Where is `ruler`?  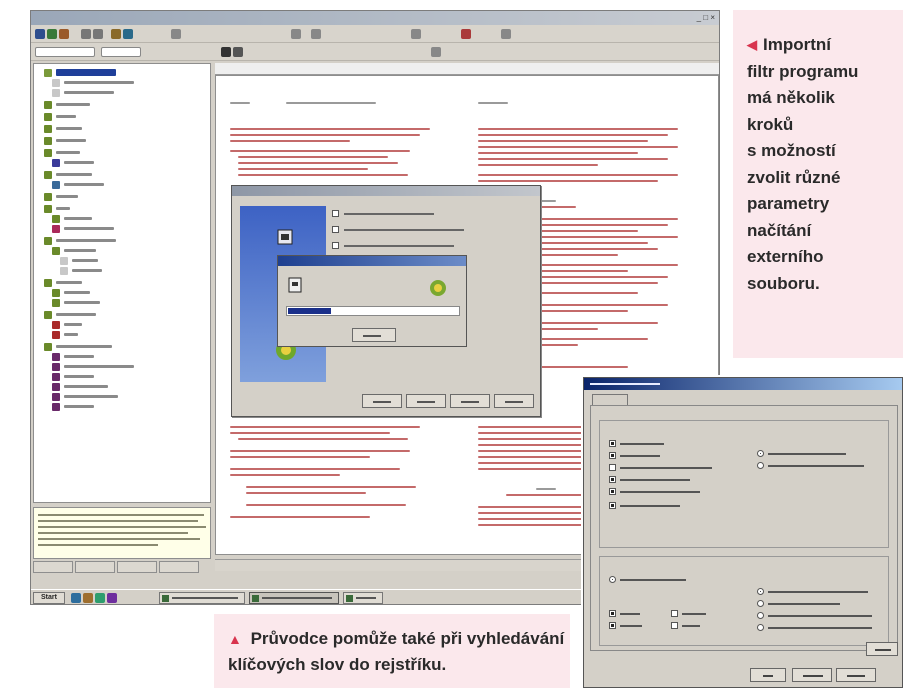
ruler is located at coordinates (467, 69).